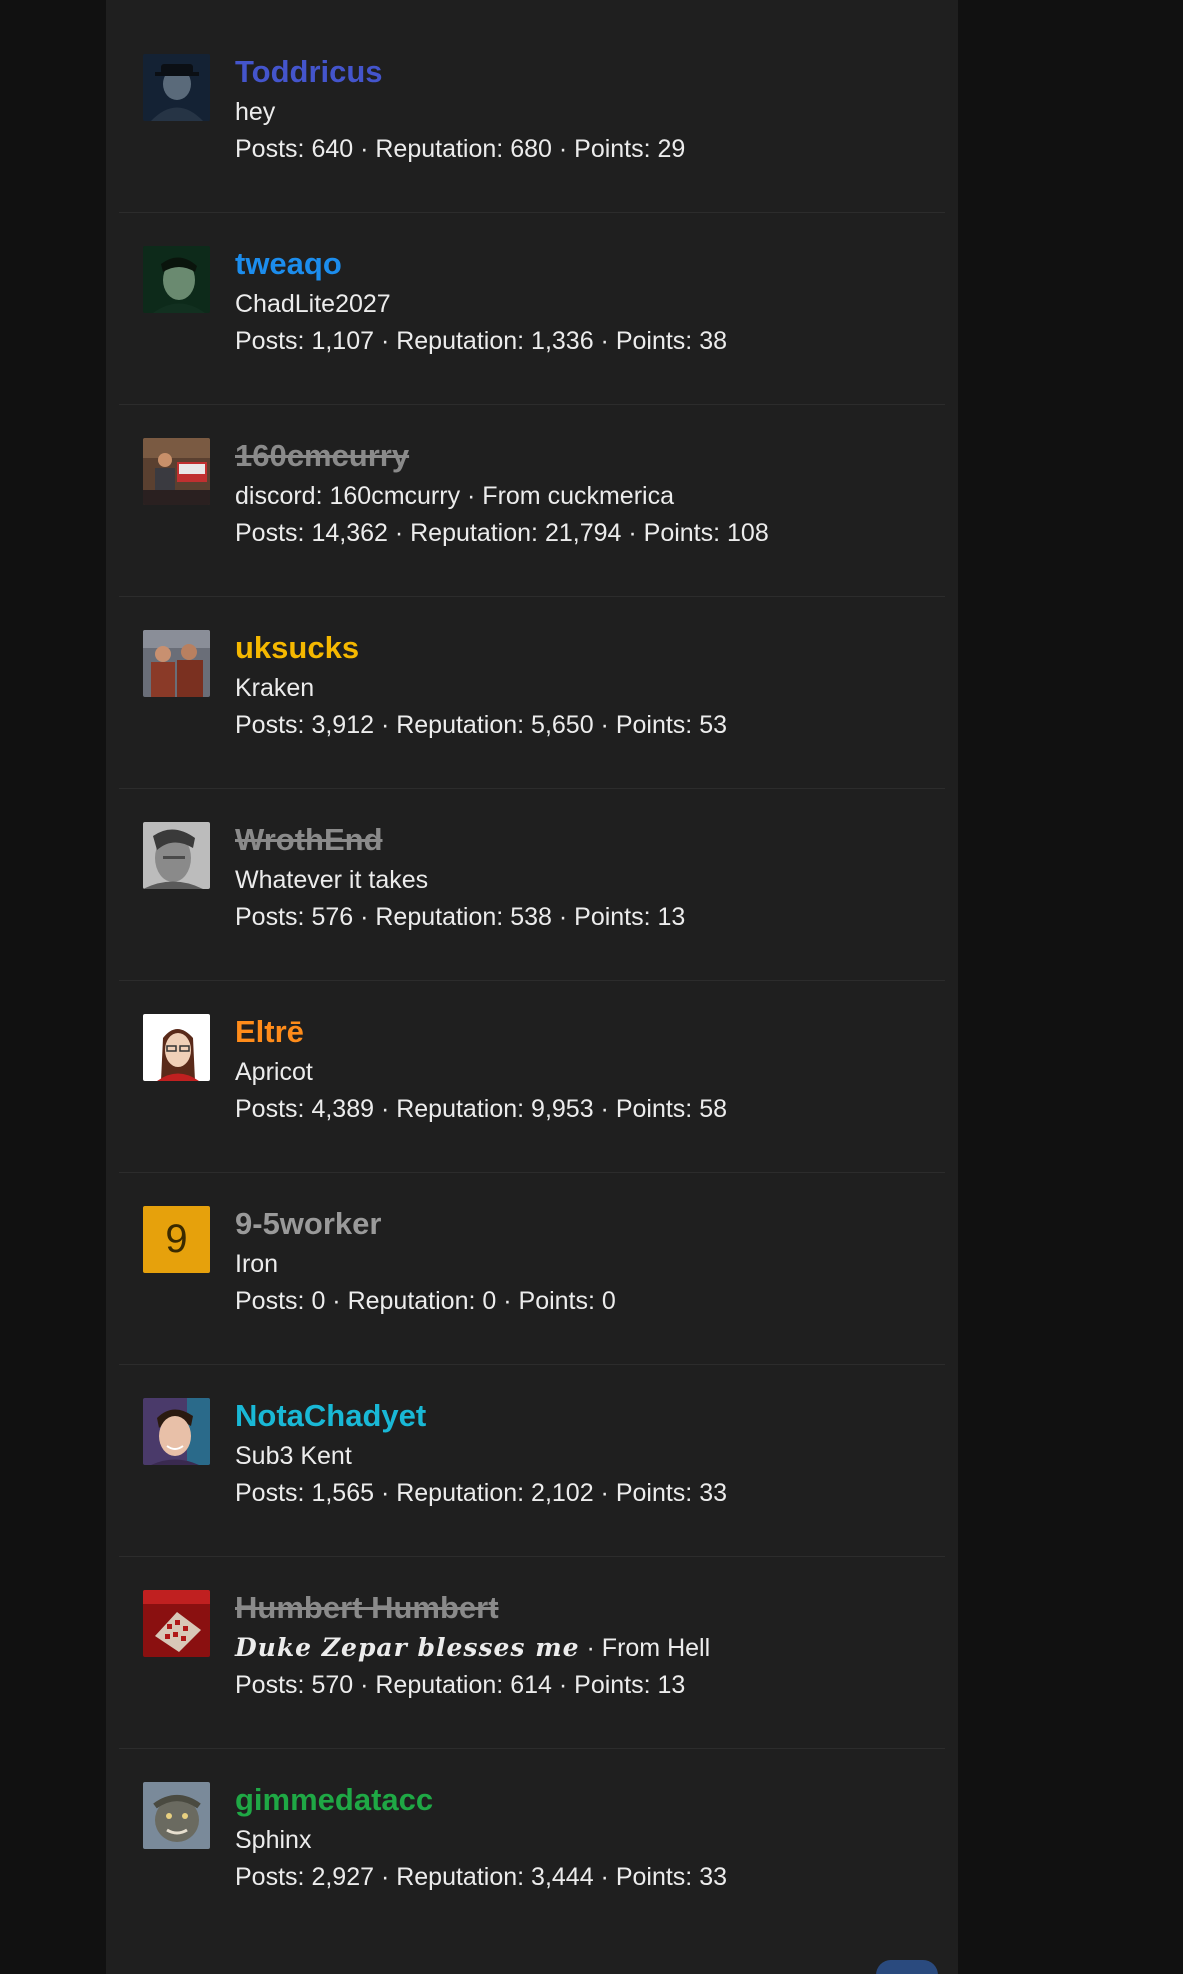  Describe the element at coordinates (713, 725) in the screenshot. I see `points-count: 53` at that location.